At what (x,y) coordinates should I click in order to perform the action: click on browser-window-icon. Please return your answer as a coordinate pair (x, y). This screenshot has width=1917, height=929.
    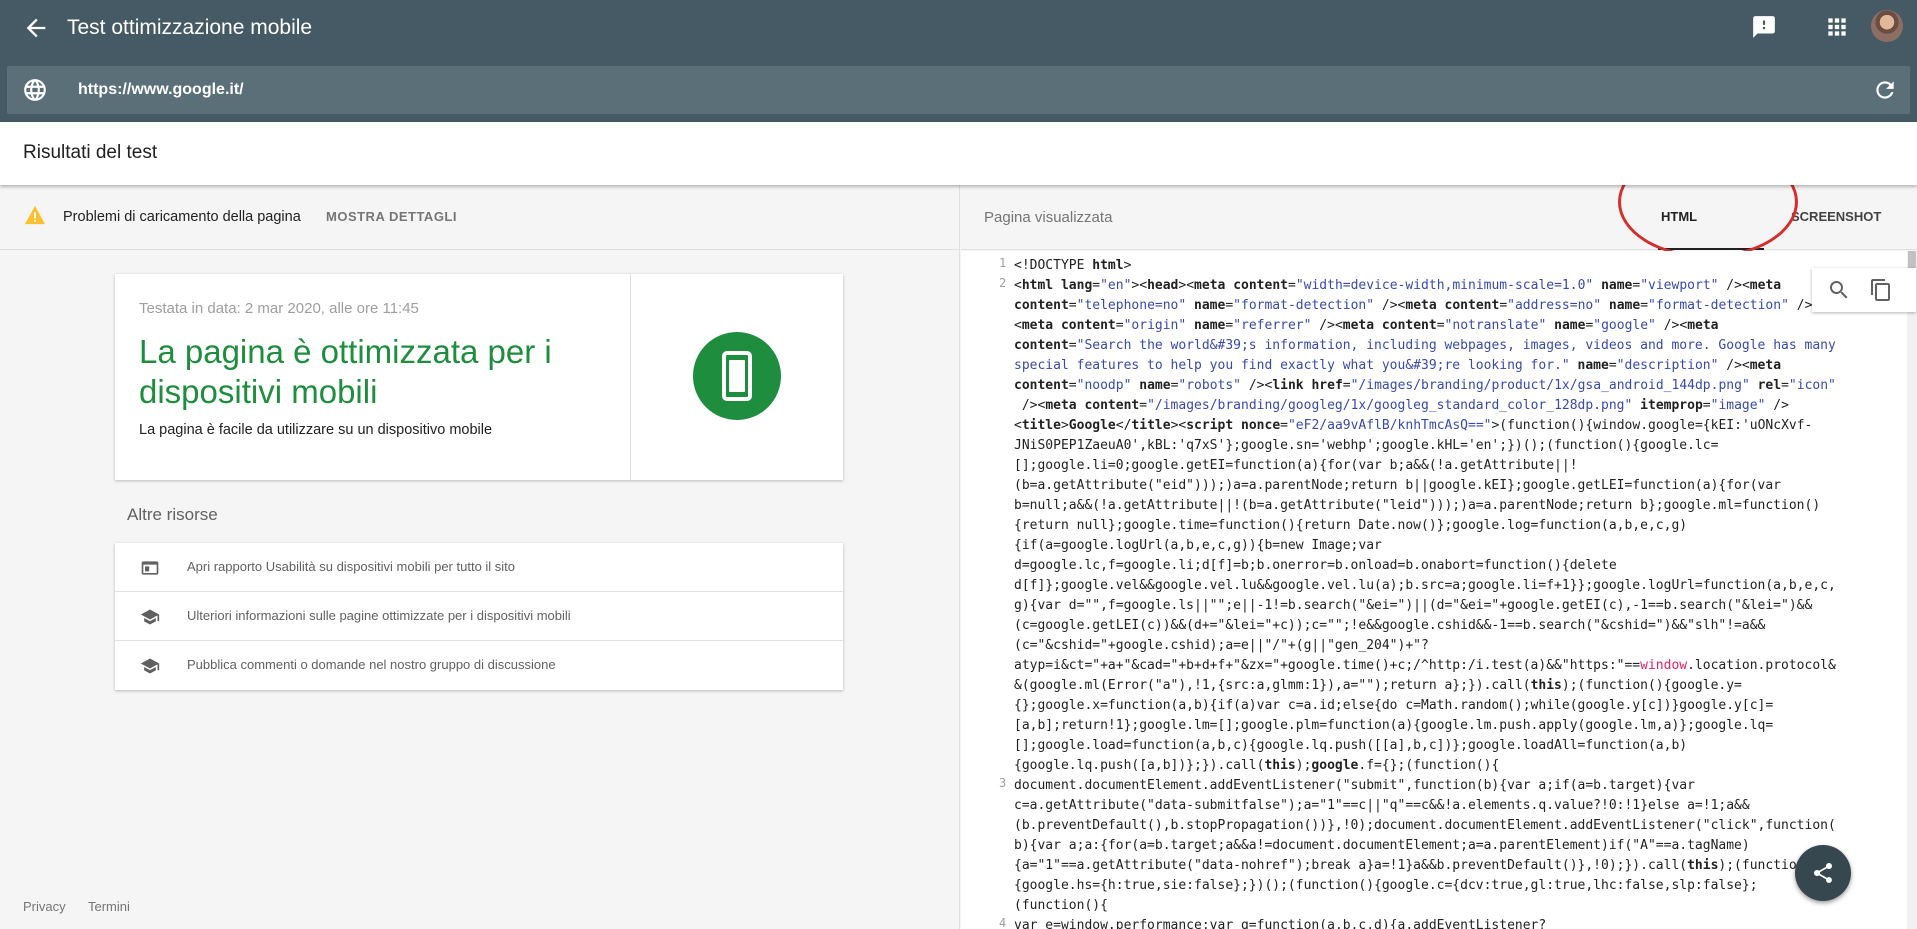
    Looking at the image, I should click on (150, 568).